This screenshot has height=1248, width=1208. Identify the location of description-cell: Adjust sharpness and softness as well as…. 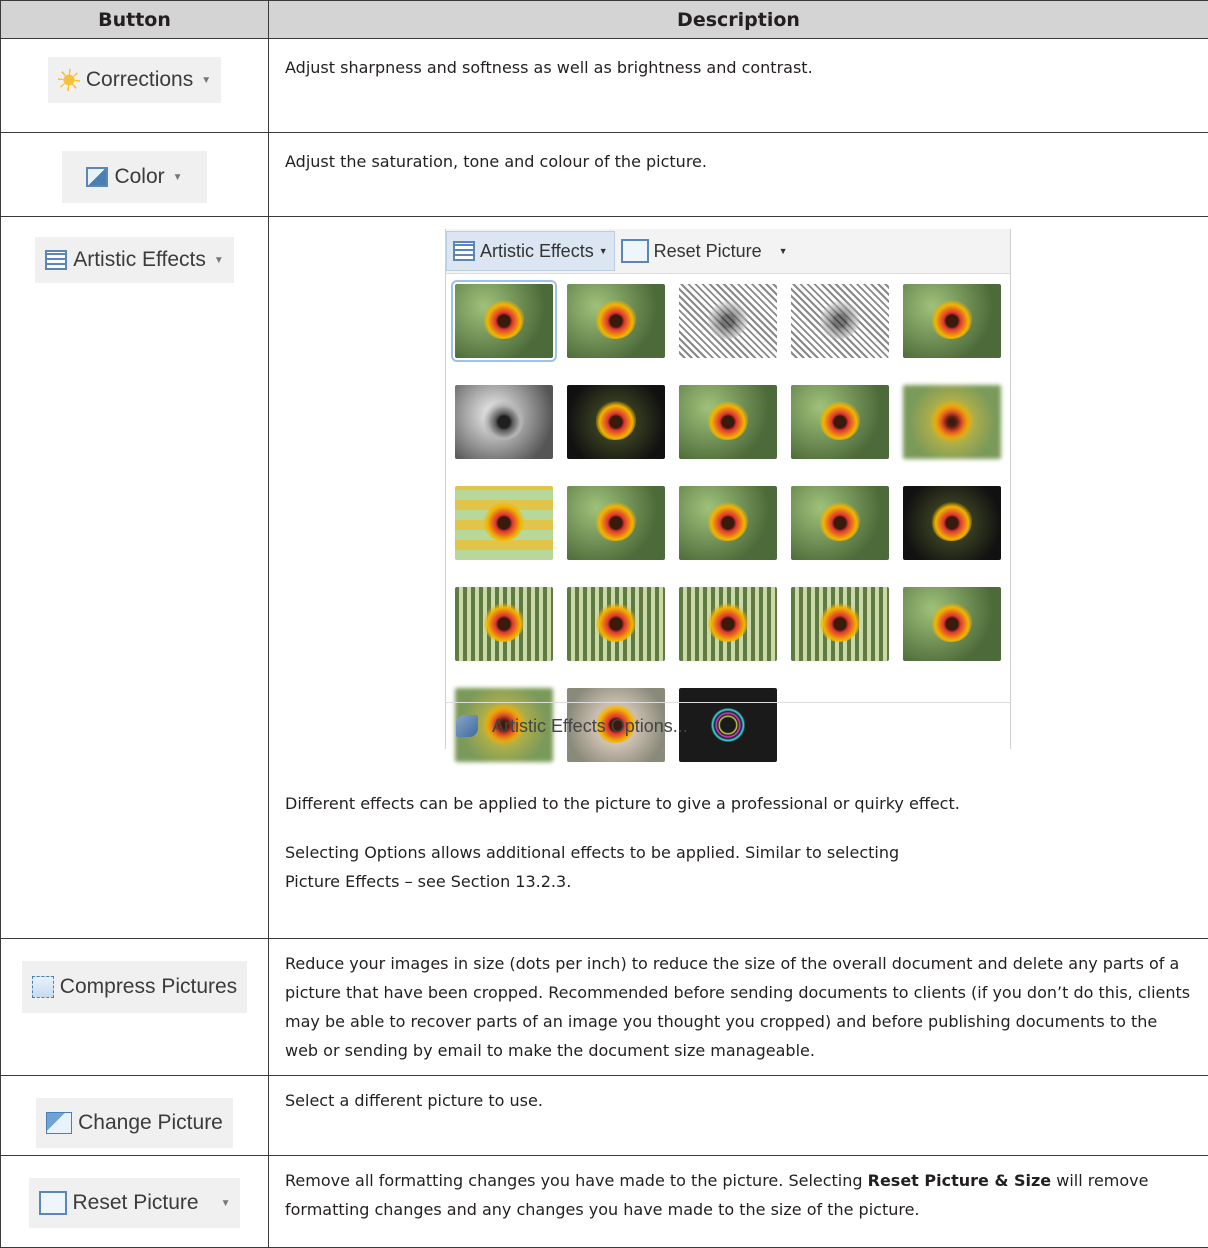
(738, 86).